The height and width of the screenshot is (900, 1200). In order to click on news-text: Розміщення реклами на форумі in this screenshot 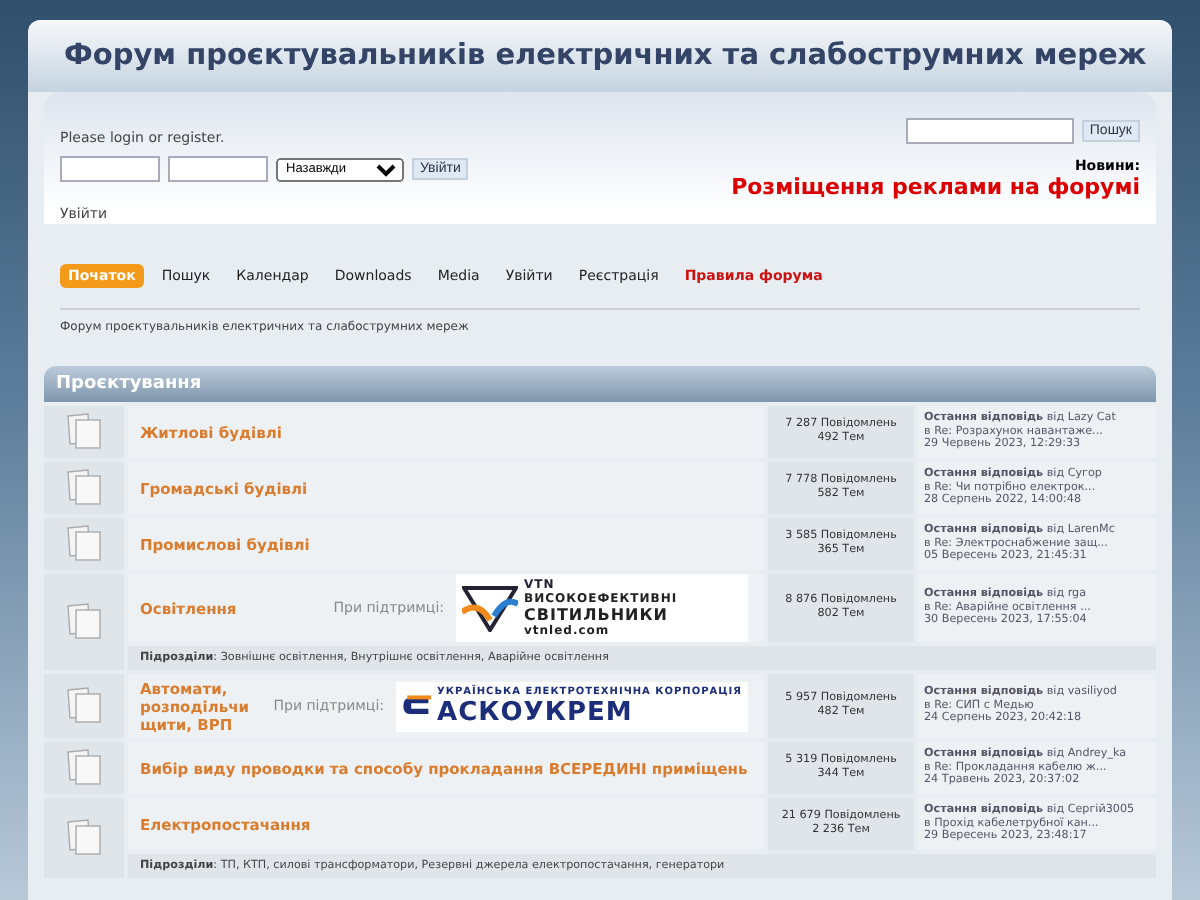, I will do `click(935, 187)`.